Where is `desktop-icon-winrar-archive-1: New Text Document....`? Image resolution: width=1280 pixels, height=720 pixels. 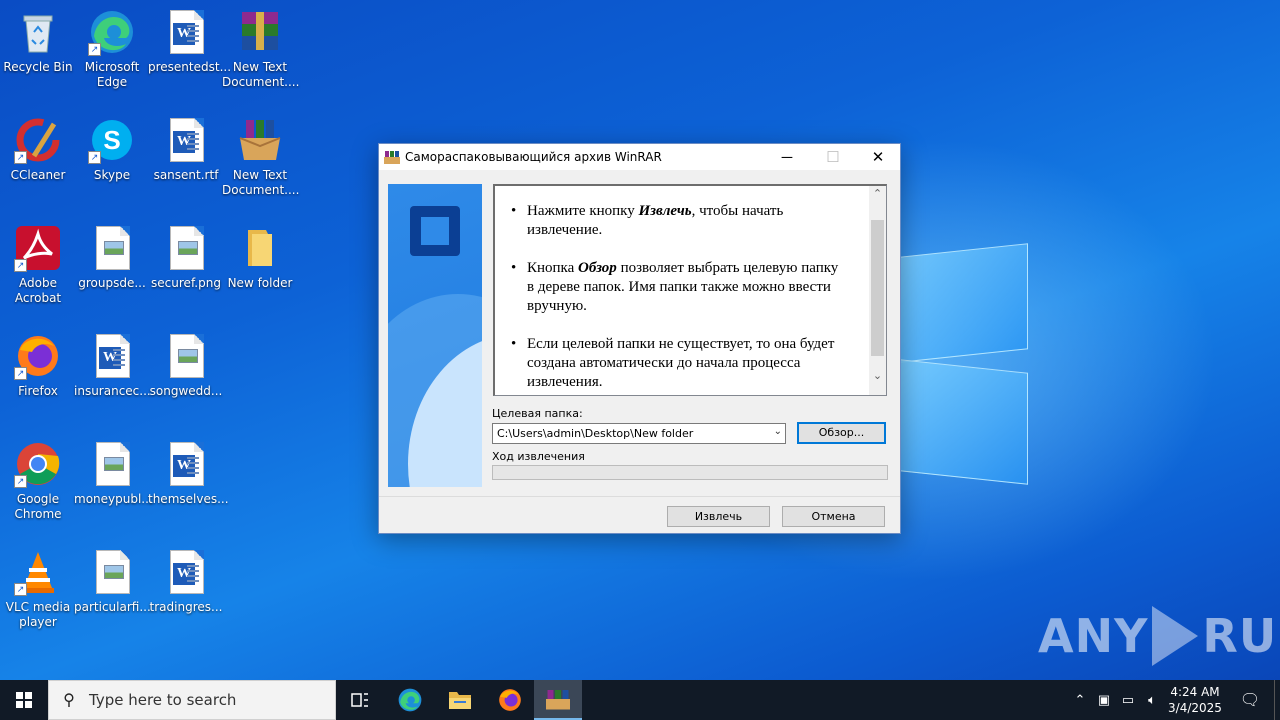 desktop-icon-winrar-archive-1: New Text Document.... is located at coordinates (261, 49).